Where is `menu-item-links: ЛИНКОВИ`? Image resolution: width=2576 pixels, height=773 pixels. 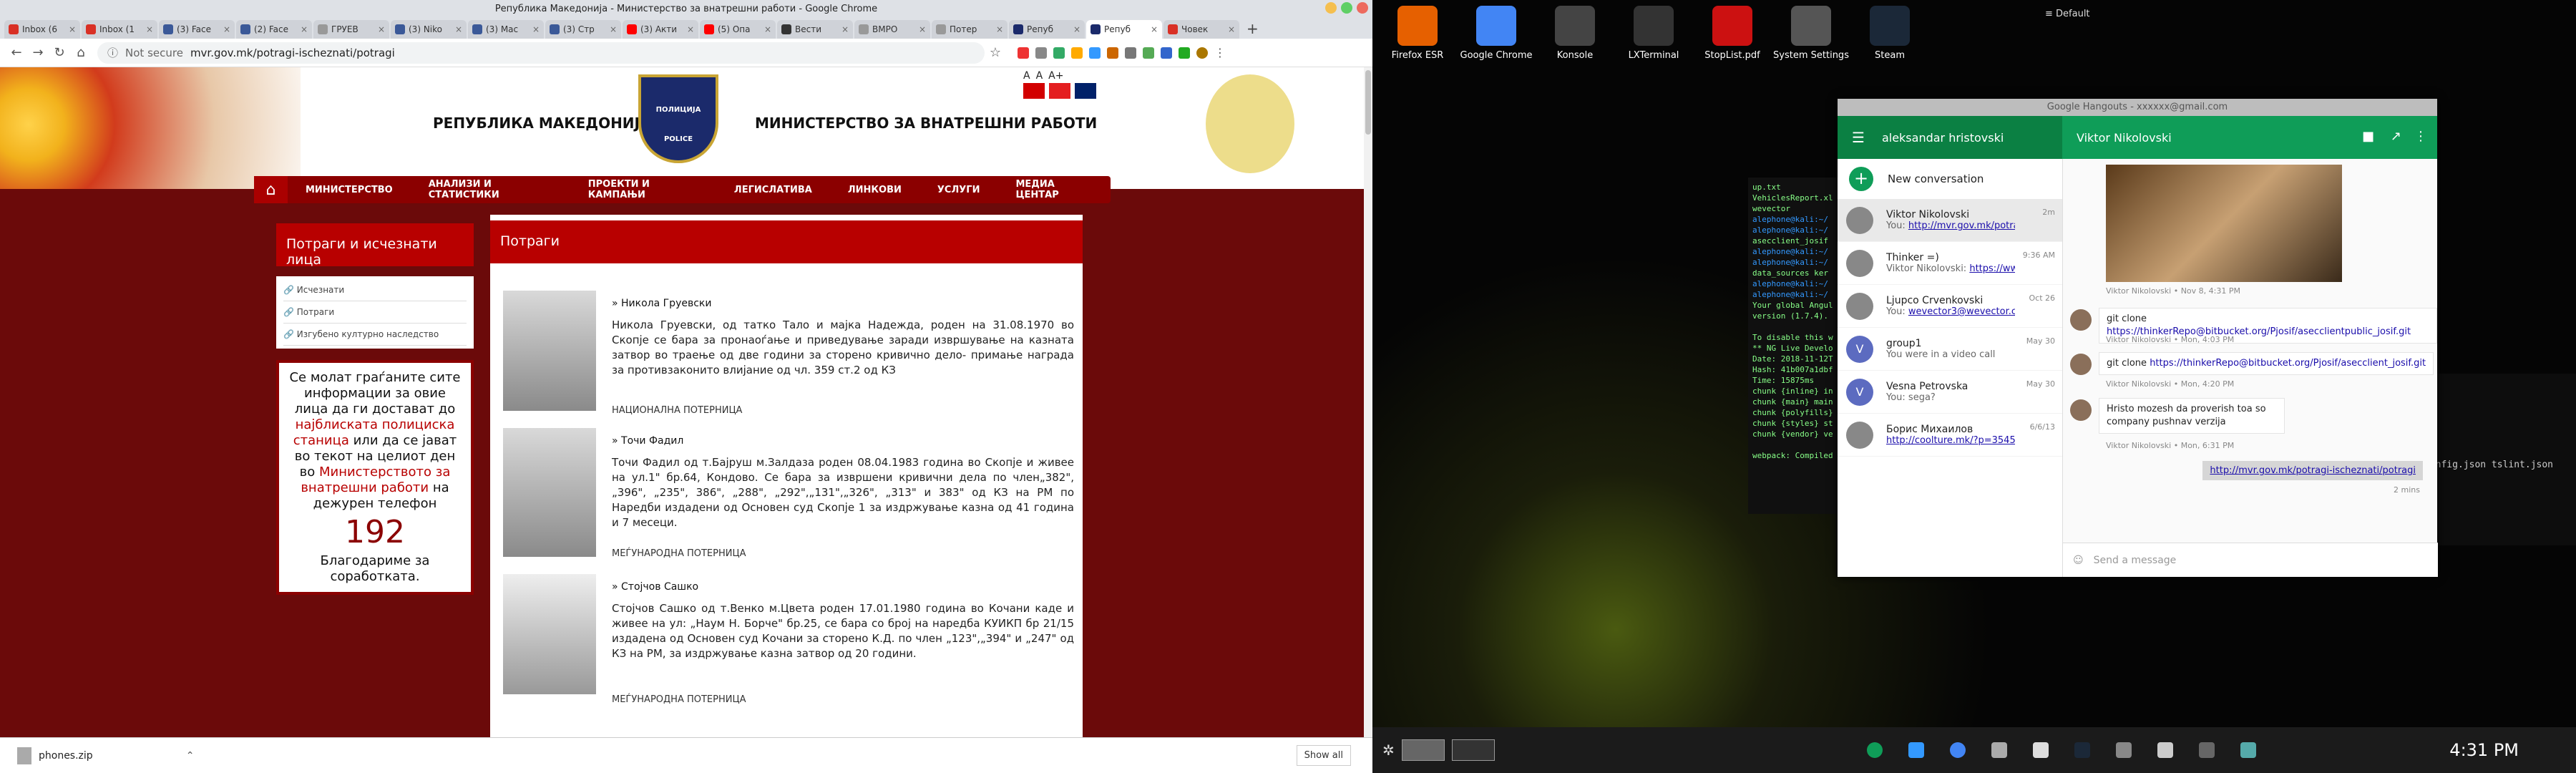 menu-item-links: ЛИНКОВИ is located at coordinates (875, 190).